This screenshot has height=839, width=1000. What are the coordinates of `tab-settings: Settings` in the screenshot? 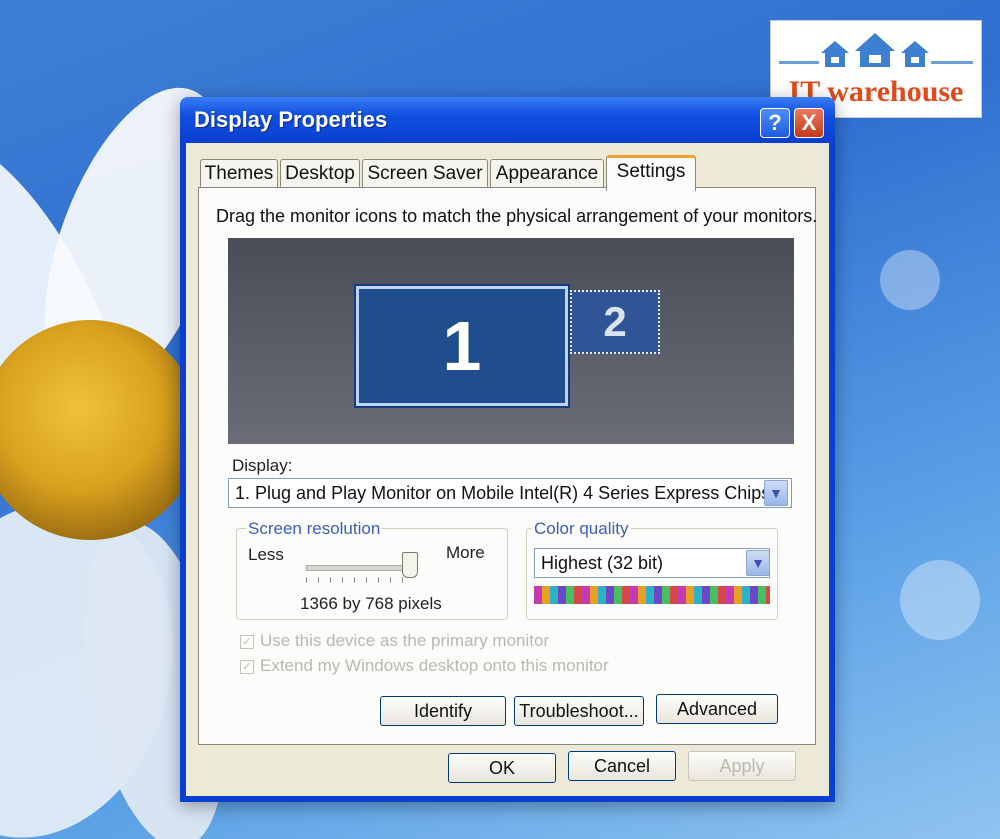 It's located at (651, 173).